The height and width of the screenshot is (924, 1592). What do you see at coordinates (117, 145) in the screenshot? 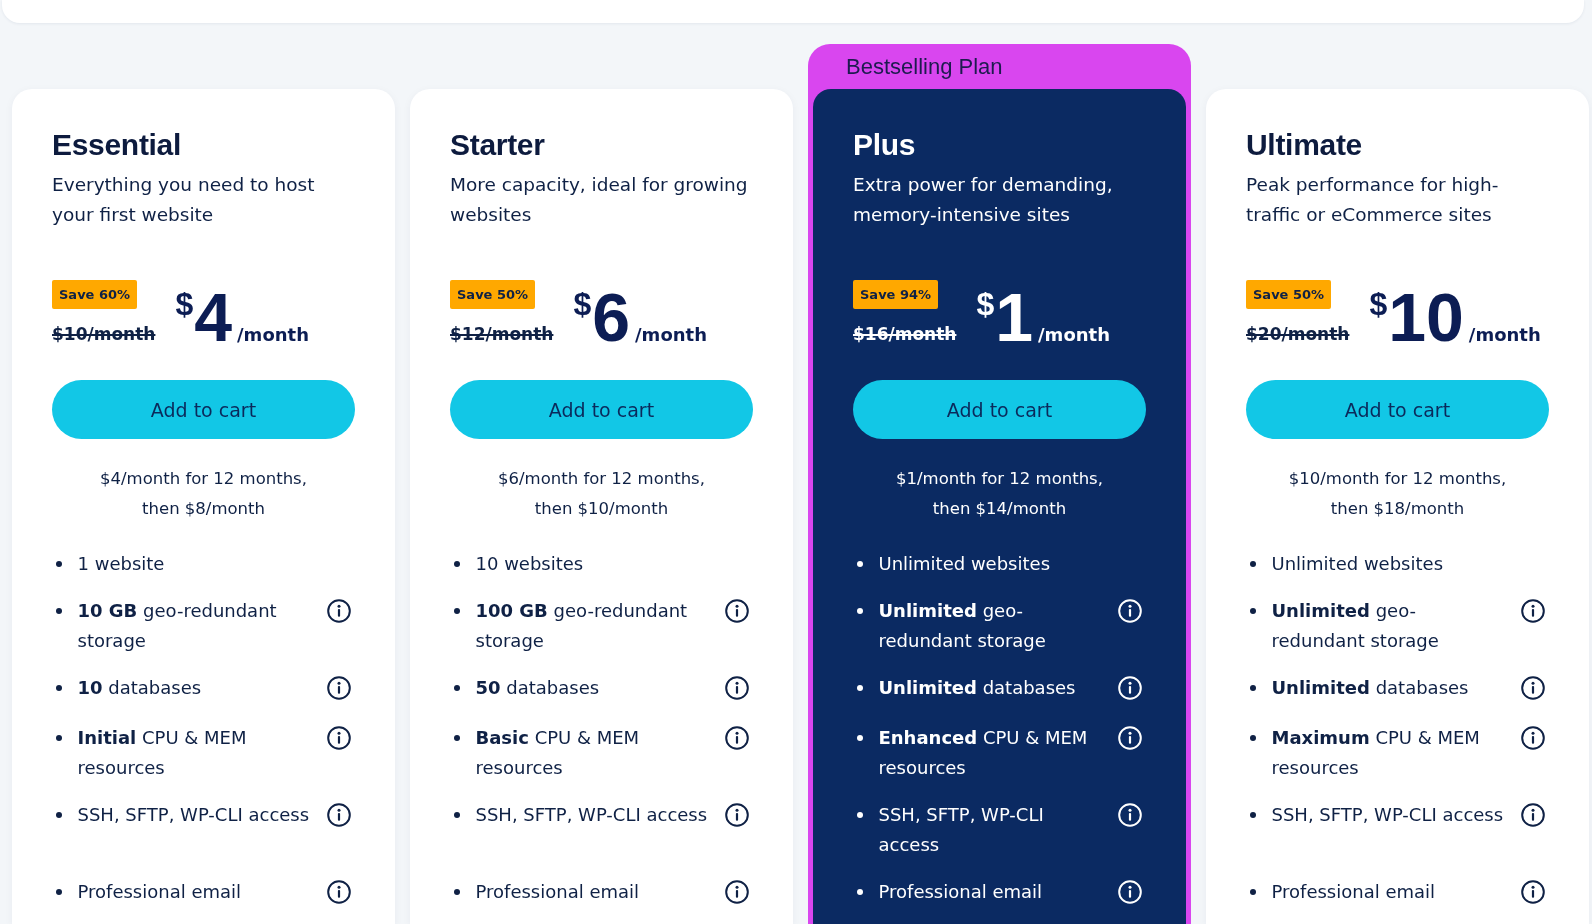
I see `plan-title: Essential` at bounding box center [117, 145].